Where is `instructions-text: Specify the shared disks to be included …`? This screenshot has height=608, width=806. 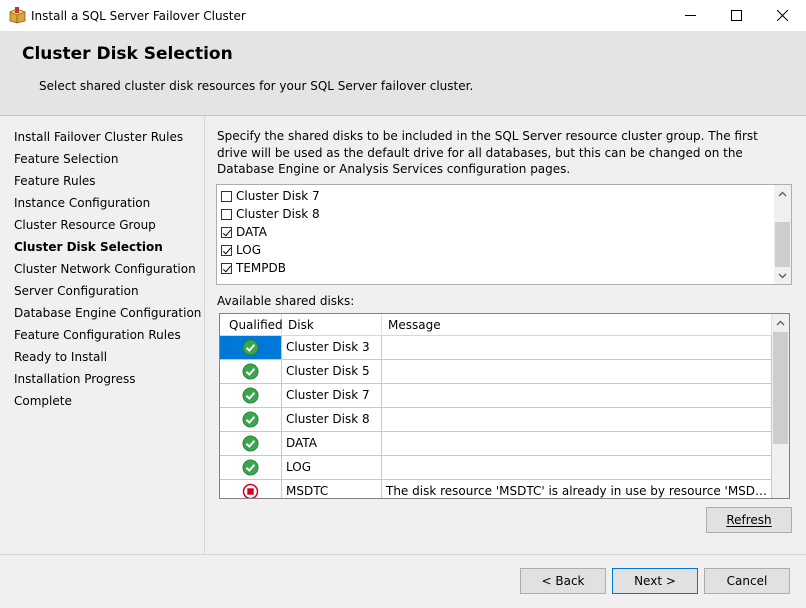
instructions-text: Specify the shared disks to be included … is located at coordinates (487, 152).